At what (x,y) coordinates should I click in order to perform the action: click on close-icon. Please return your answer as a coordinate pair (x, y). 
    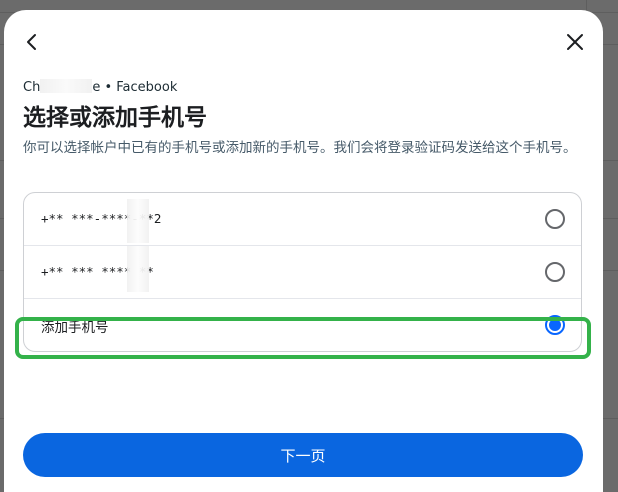
    Looking at the image, I should click on (575, 42).